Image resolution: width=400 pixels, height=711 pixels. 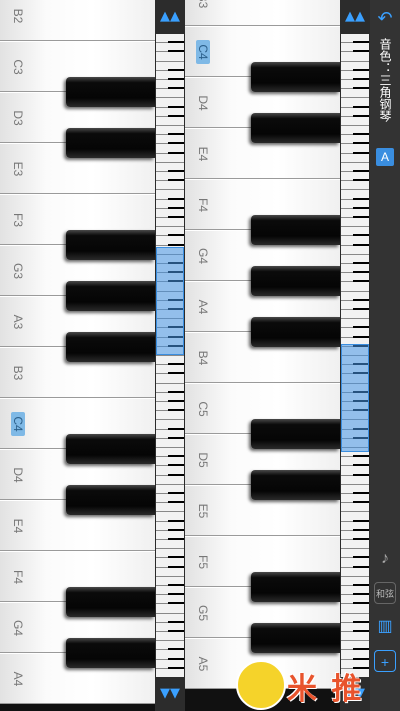 What do you see at coordinates (18, 15) in the screenshot?
I see `key-label: B2` at bounding box center [18, 15].